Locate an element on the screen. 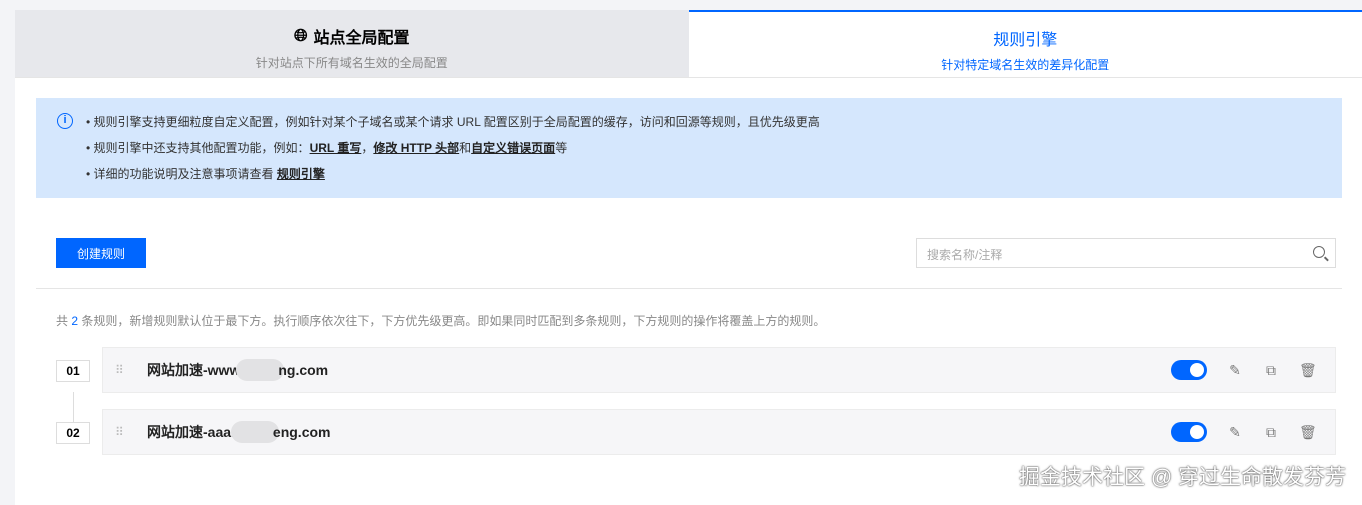  divider is located at coordinates (689, 288).